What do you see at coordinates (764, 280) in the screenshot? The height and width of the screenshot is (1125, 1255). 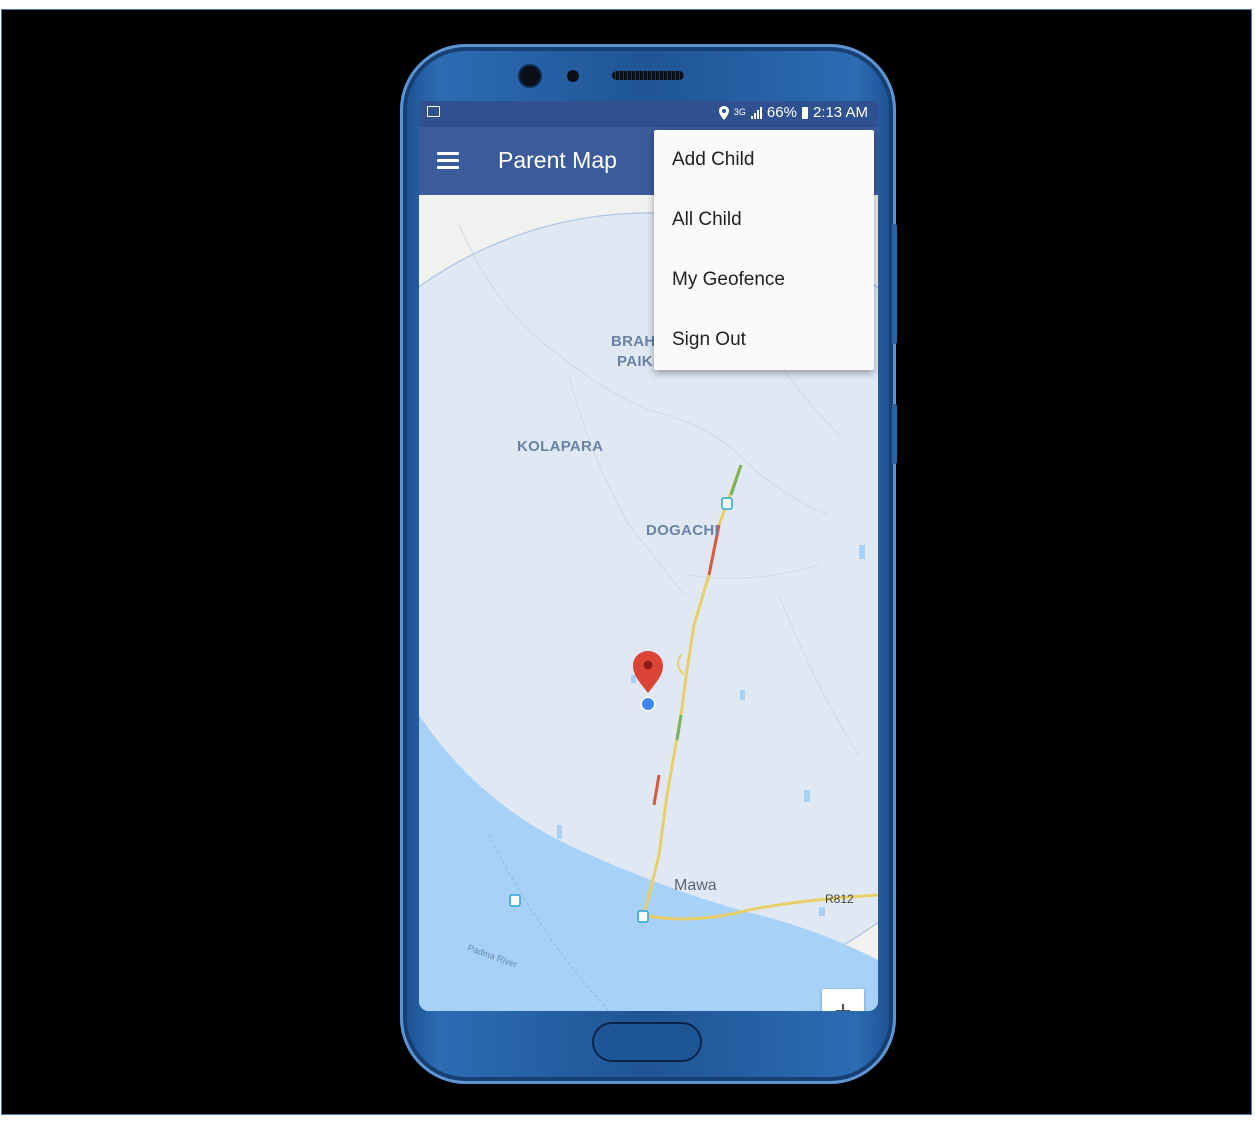 I see `menu-item-my-geofence: My Geofence` at bounding box center [764, 280].